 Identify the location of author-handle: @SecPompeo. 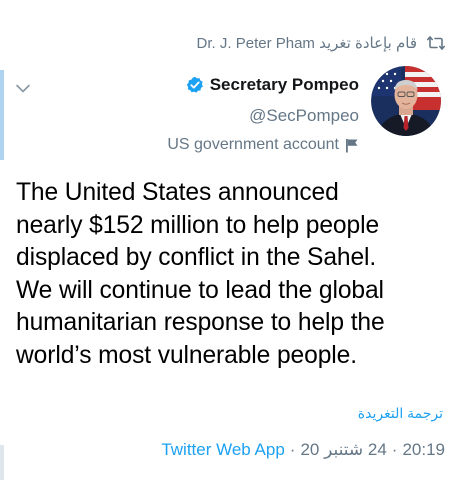
(263, 116).